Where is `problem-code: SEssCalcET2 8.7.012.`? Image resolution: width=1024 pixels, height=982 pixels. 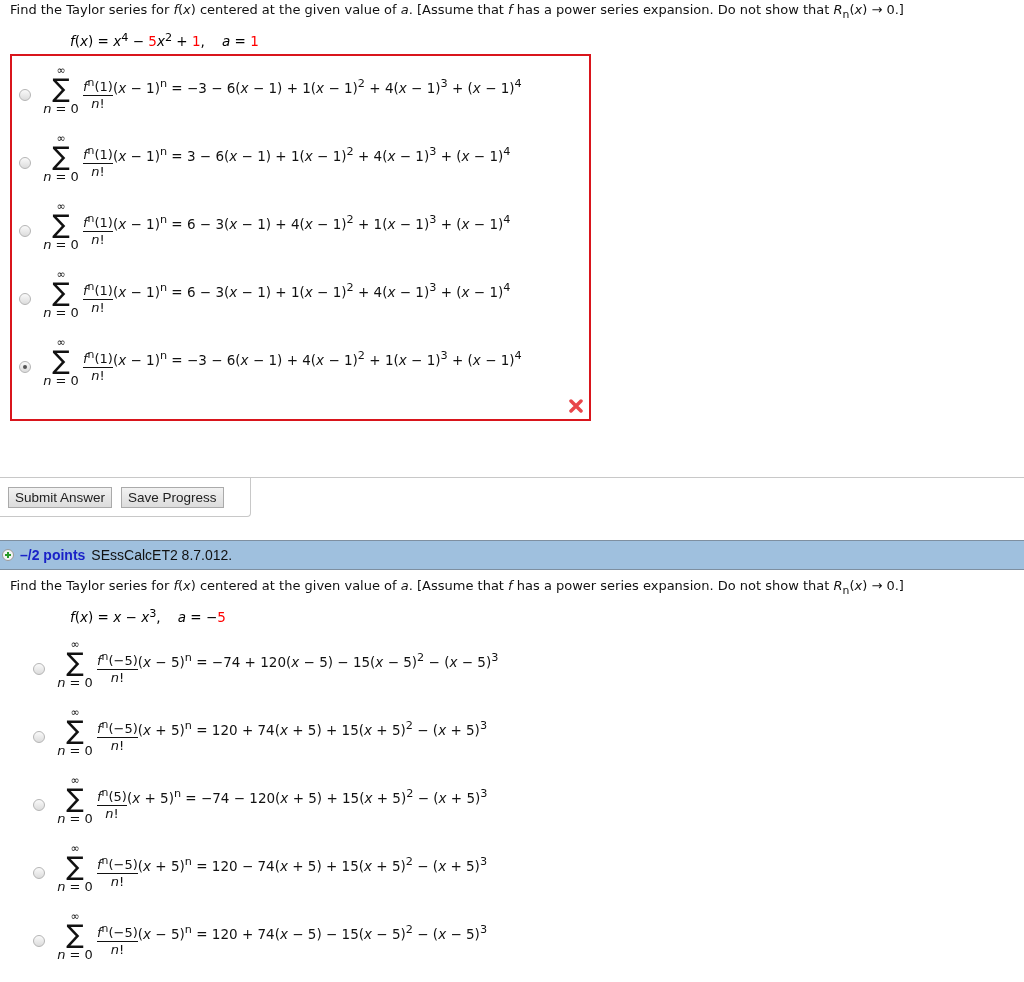 problem-code: SEssCalcET2 8.7.012. is located at coordinates (162, 555).